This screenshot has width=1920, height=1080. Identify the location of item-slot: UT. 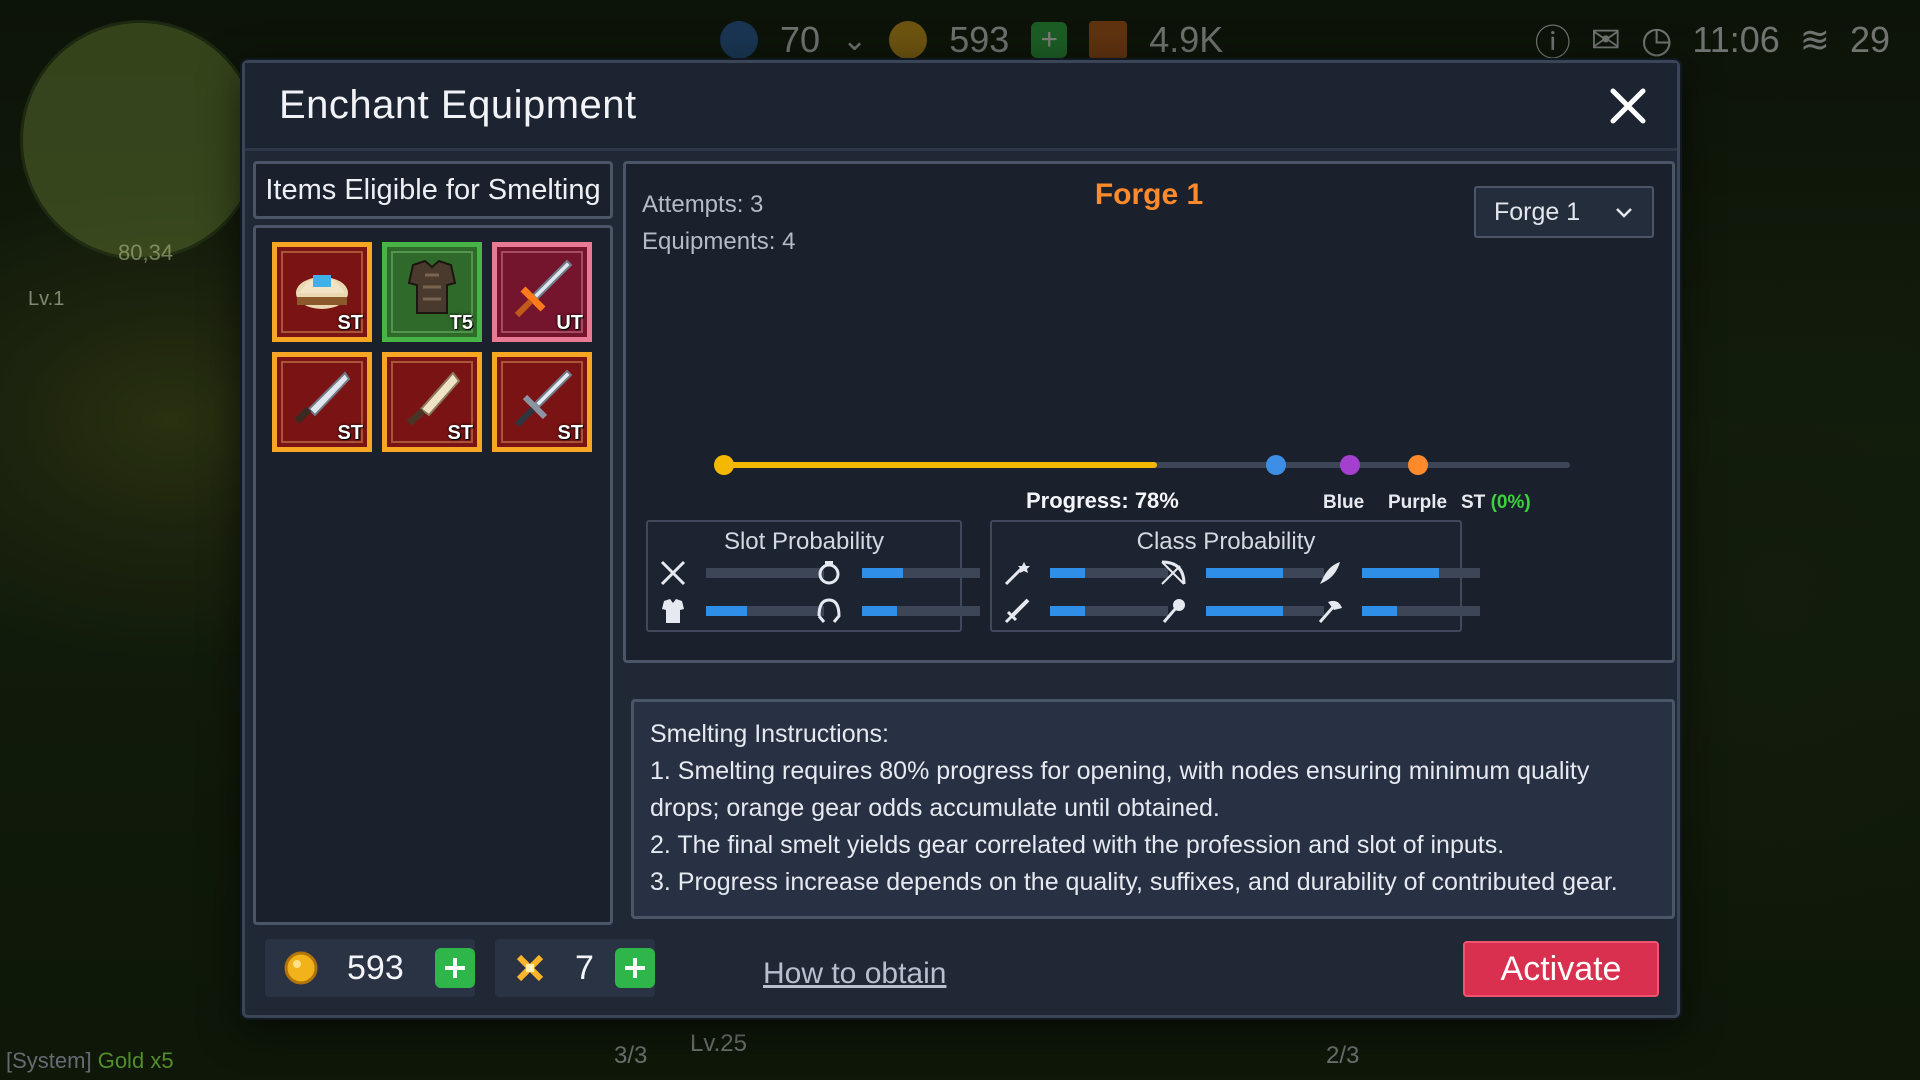
(542, 292).